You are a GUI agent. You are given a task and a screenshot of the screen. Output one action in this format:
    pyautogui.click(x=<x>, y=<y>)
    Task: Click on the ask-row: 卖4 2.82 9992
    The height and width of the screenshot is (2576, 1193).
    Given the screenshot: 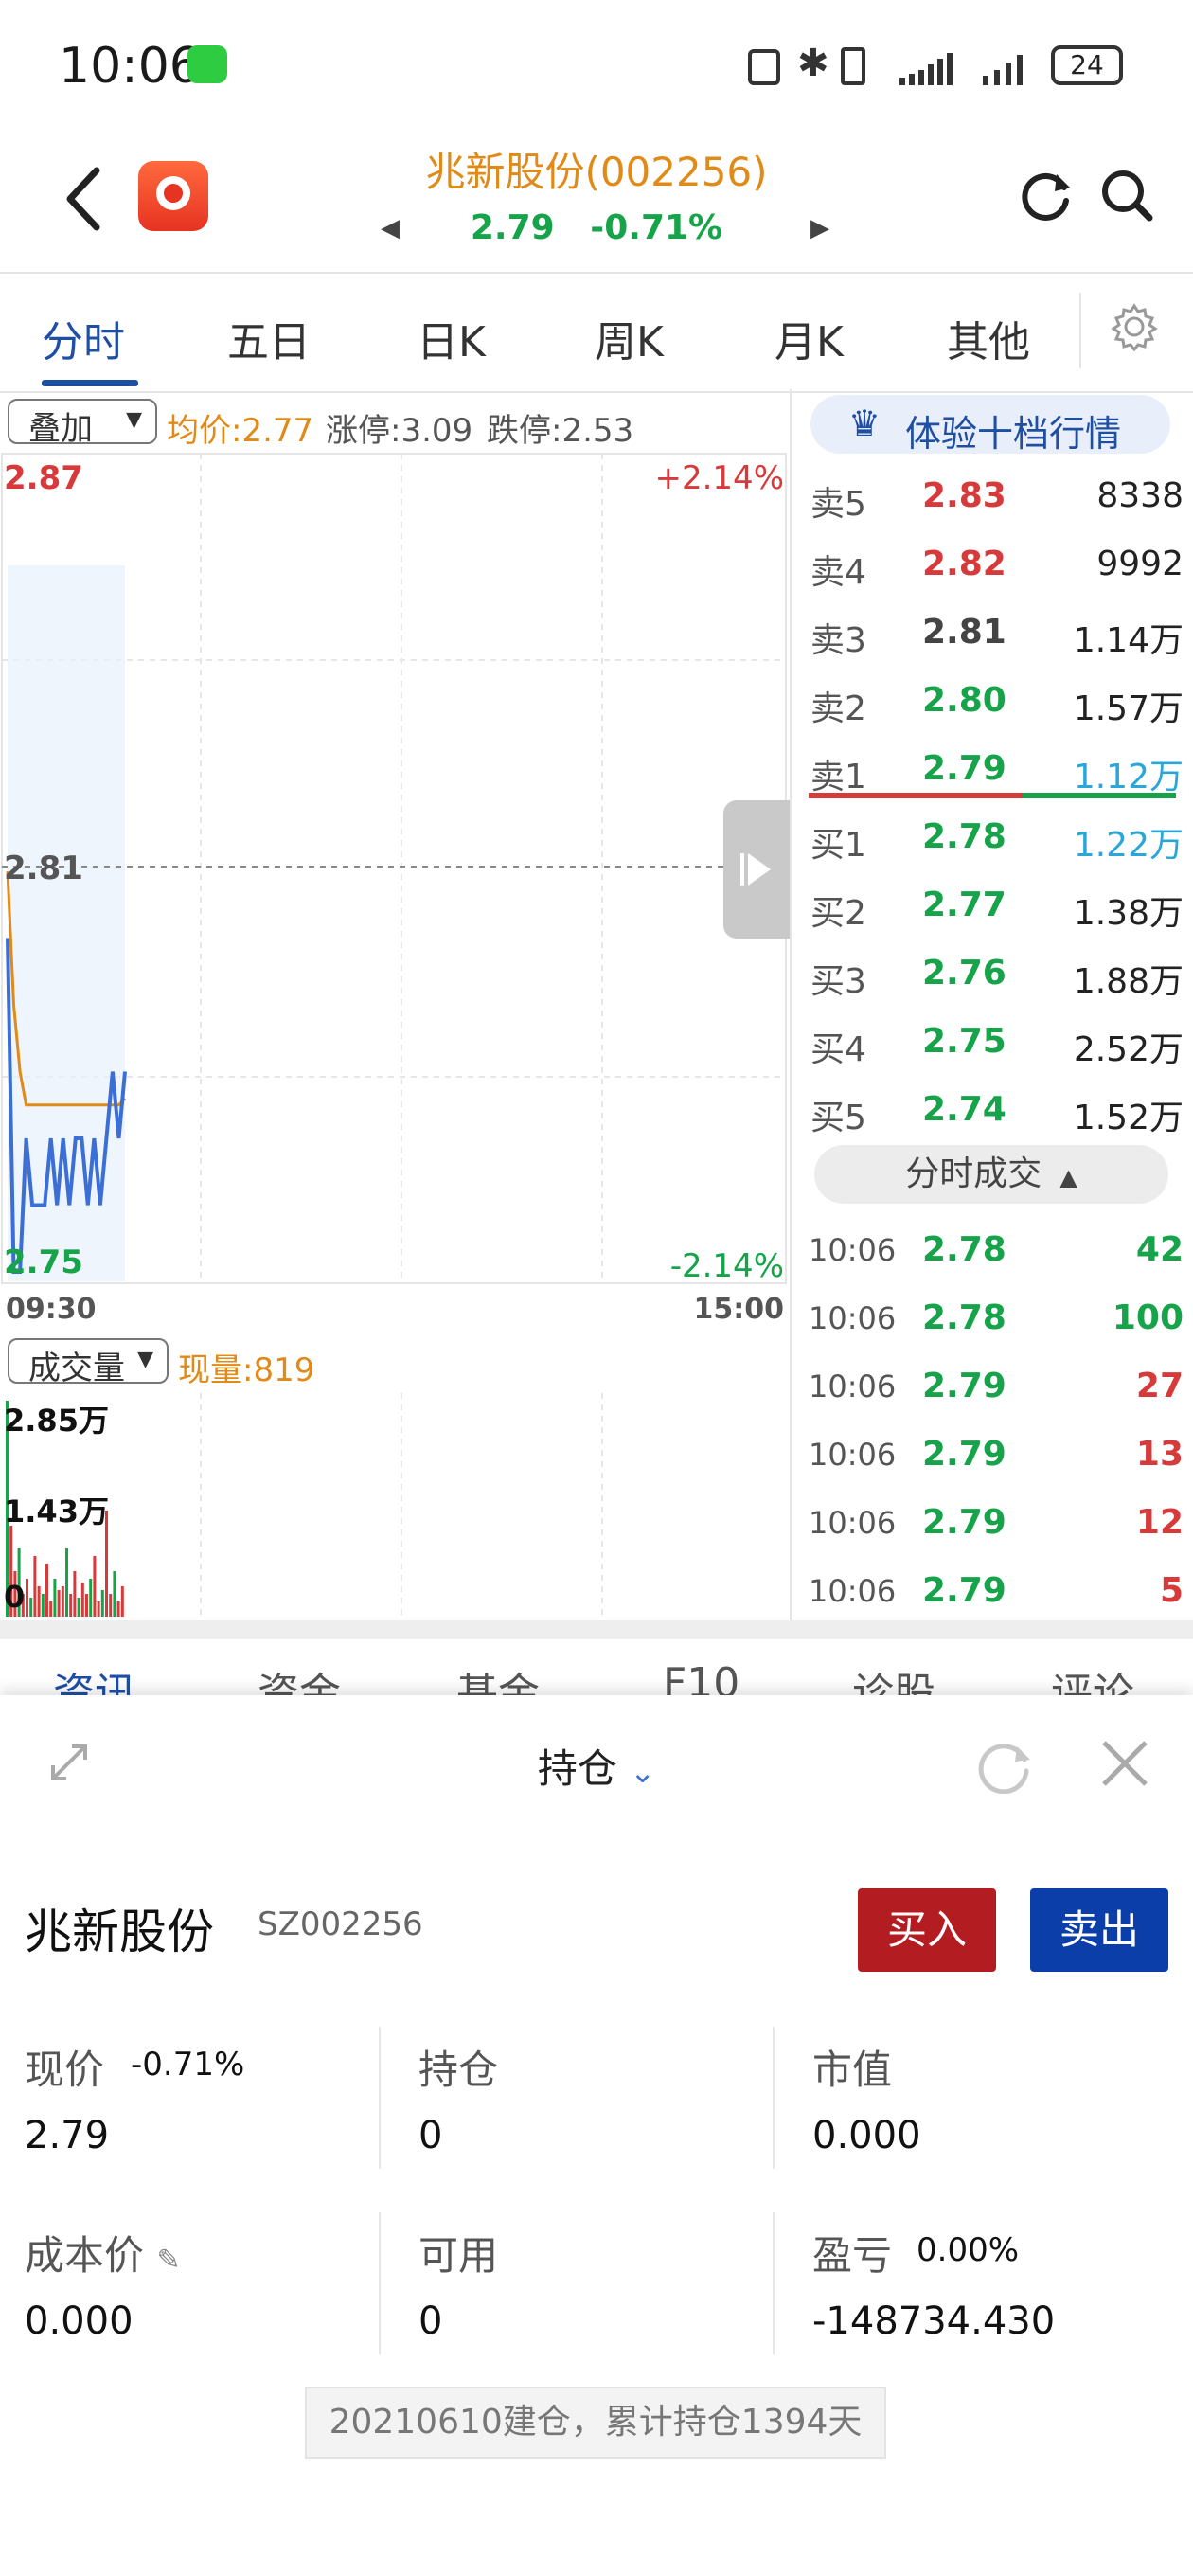 What is the action you would take?
    pyautogui.click(x=992, y=563)
    